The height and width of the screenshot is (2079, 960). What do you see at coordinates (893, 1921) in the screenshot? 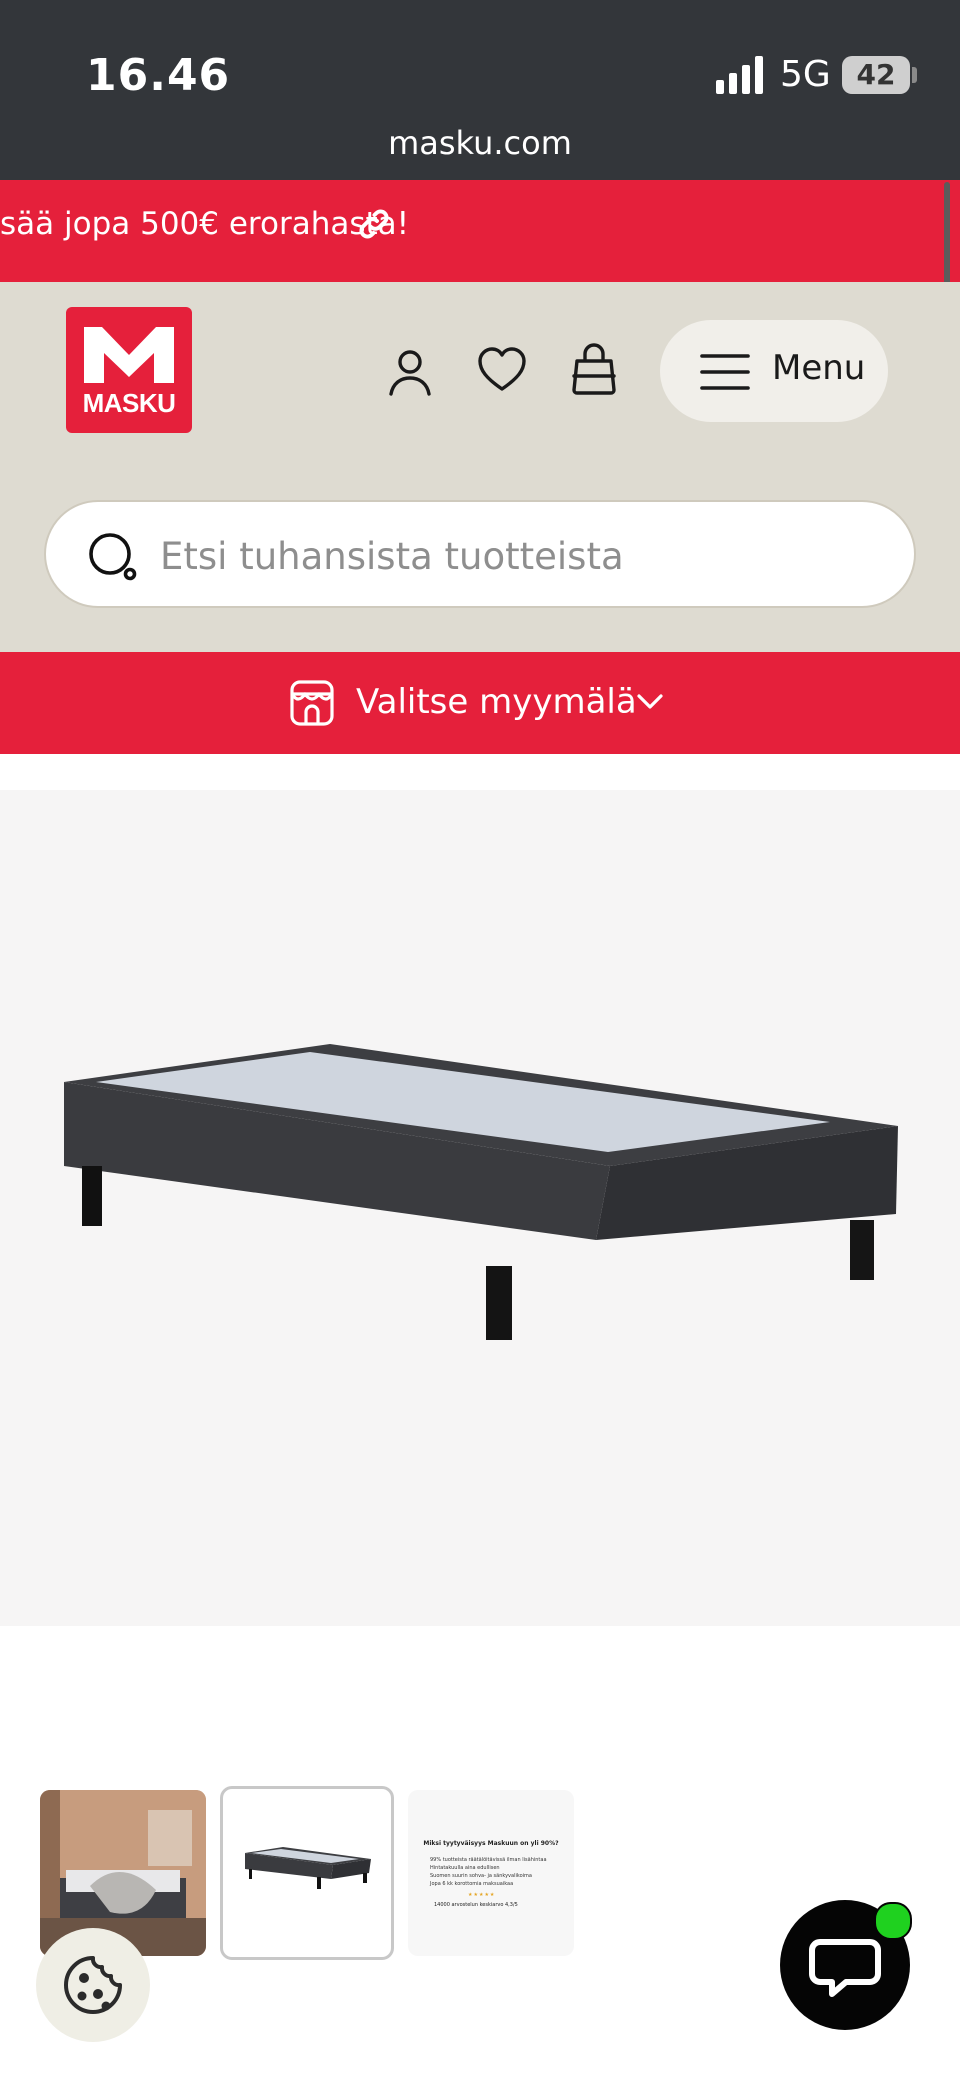
I see `chat-online-indicator` at bounding box center [893, 1921].